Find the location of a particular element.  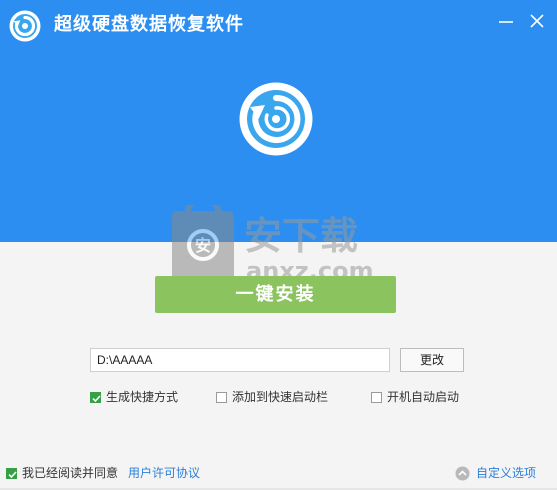

option-quick-launch: 添加到快速启动栏 is located at coordinates (272, 397).